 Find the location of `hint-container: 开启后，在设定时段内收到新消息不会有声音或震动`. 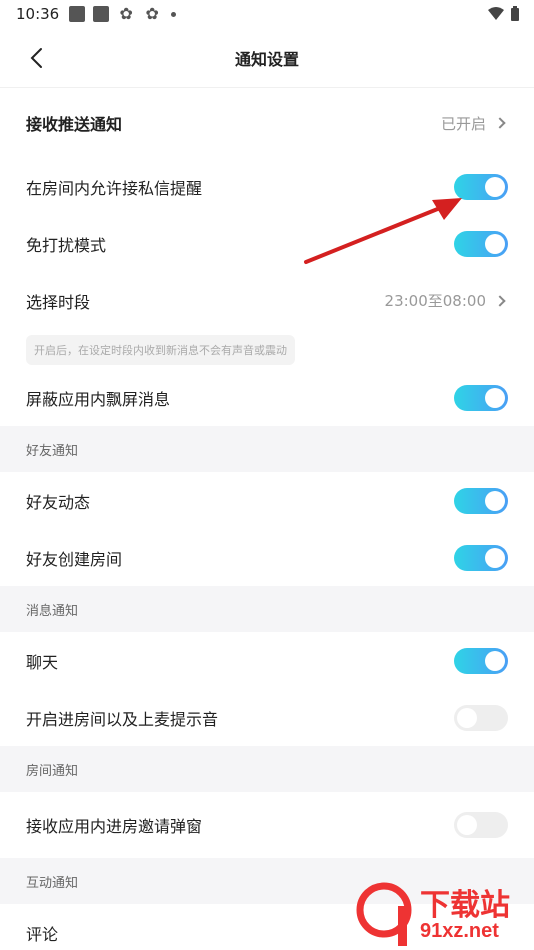

hint-container: 开启后，在设定时段内收到新消息不会有声音或震动 is located at coordinates (267, 349).